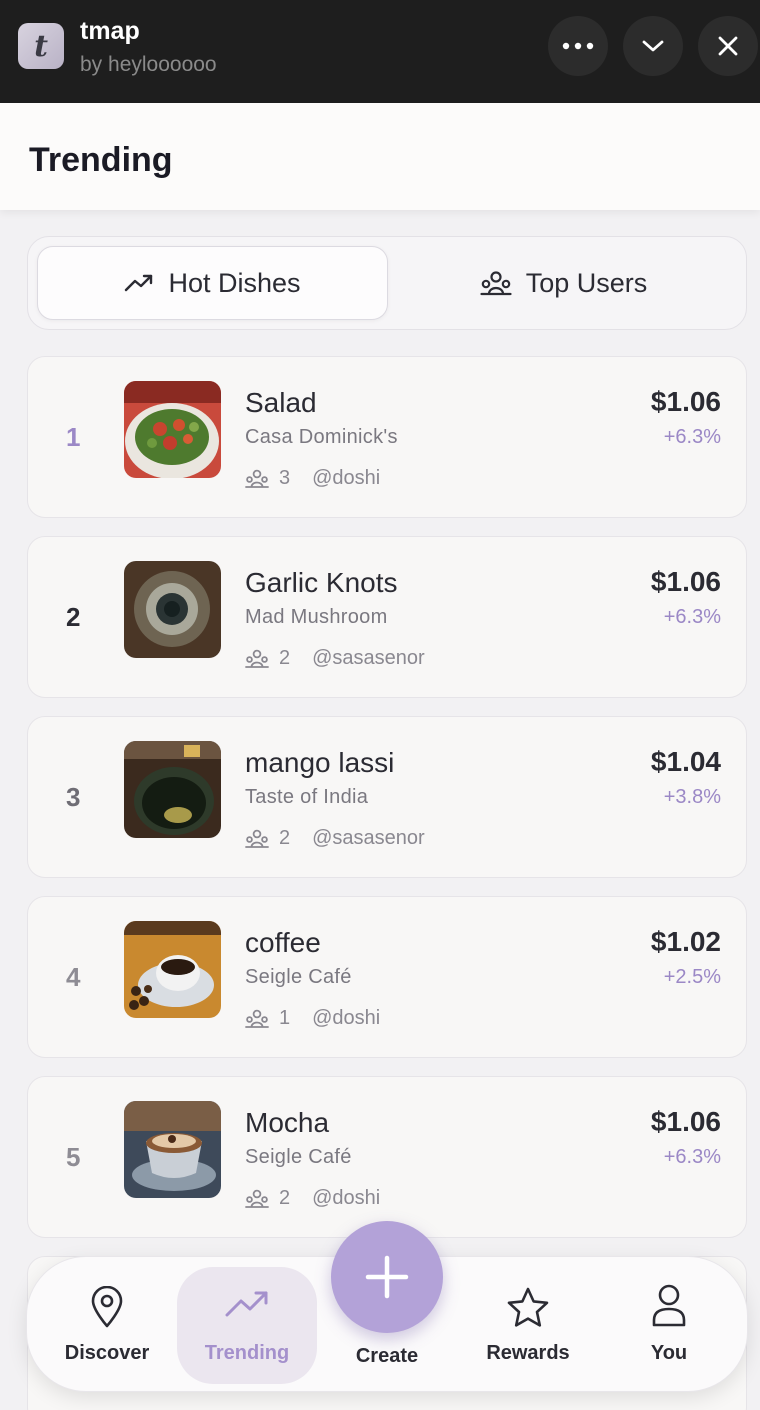 This screenshot has height=1410, width=760. Describe the element at coordinates (281, 402) in the screenshot. I see `dish-name: Salad` at that location.